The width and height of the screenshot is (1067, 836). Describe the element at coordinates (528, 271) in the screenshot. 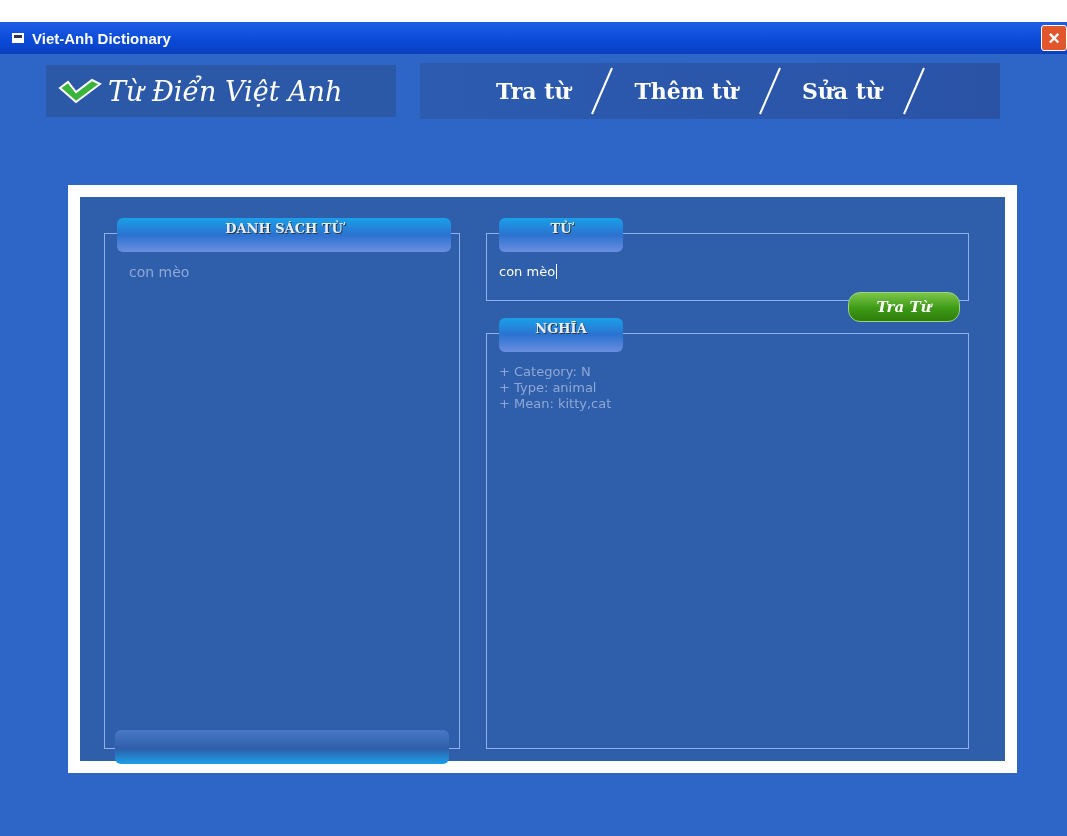

I see `word-input-field: con mèo` at that location.